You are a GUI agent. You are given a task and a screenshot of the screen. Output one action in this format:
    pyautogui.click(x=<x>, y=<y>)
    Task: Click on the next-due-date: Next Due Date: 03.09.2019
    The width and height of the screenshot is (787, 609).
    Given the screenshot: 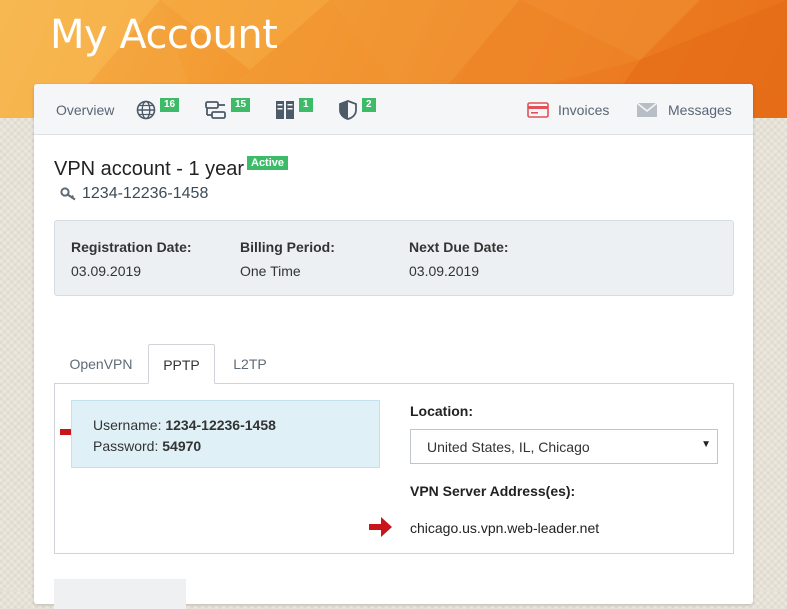 What is the action you would take?
    pyautogui.click(x=459, y=259)
    